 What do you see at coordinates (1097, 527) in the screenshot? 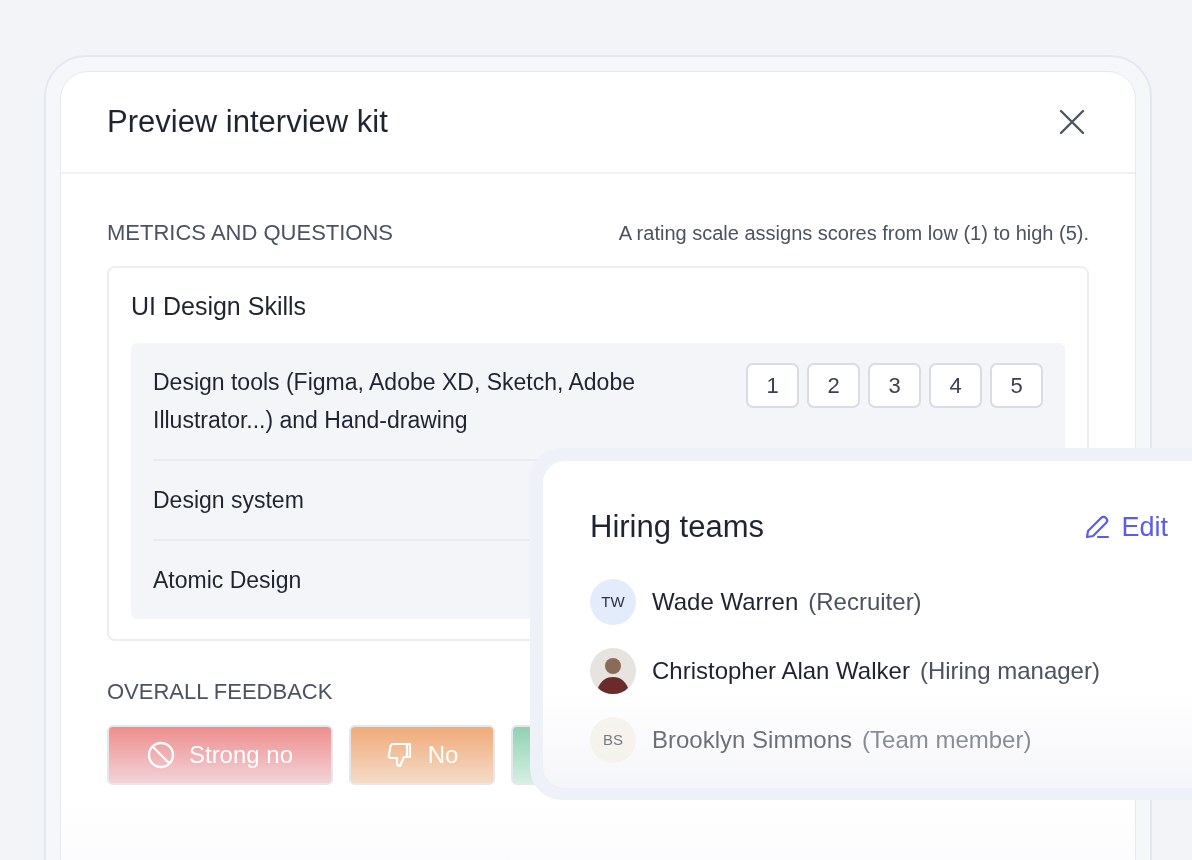
I see `pencil-icon` at bounding box center [1097, 527].